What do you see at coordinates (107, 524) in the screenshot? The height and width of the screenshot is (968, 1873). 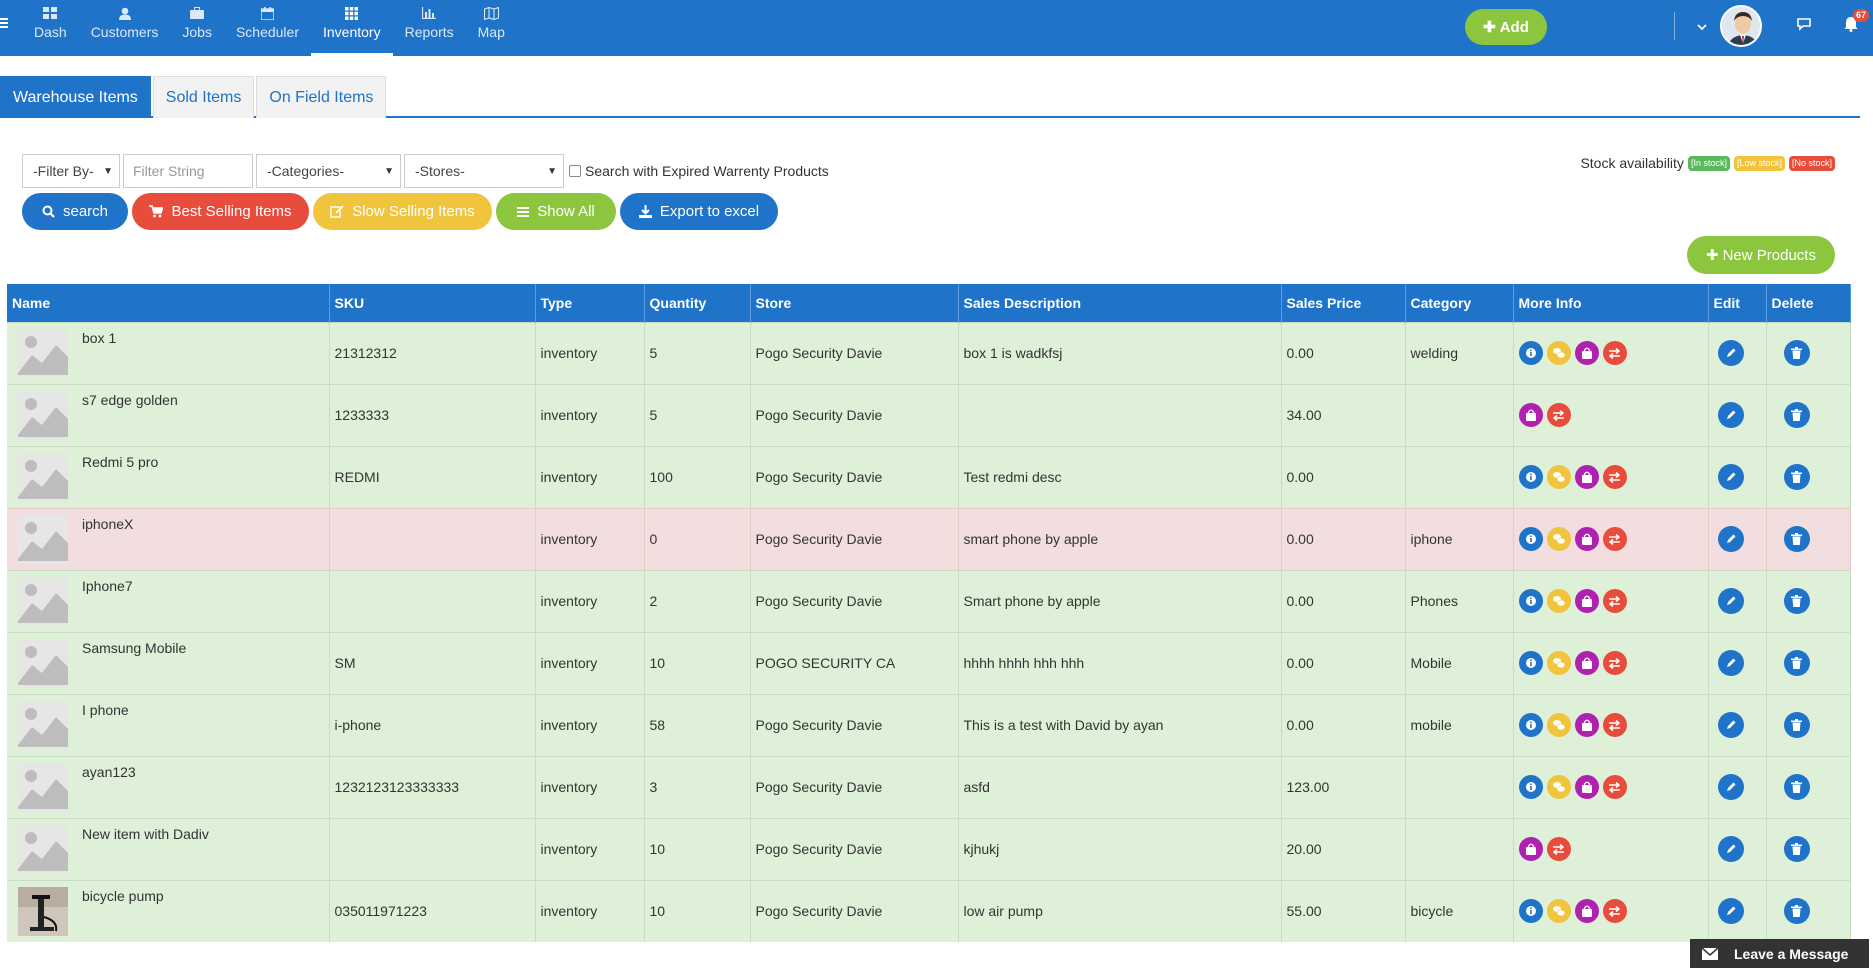 I see `product-name: iphoneX` at bounding box center [107, 524].